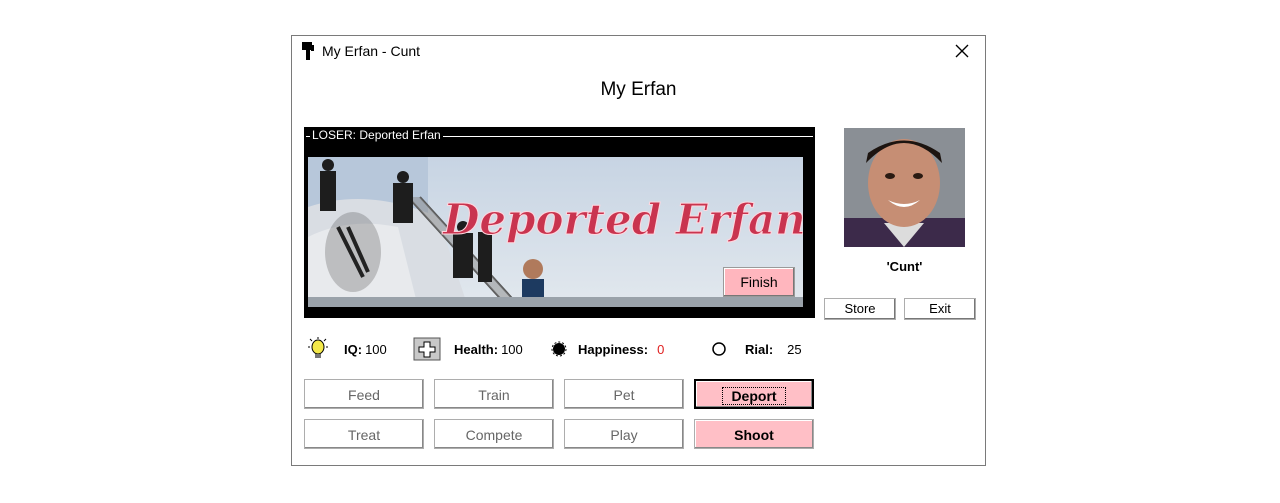 The height and width of the screenshot is (503, 1280). What do you see at coordinates (759, 349) in the screenshot?
I see `rial-label: Rial:` at bounding box center [759, 349].